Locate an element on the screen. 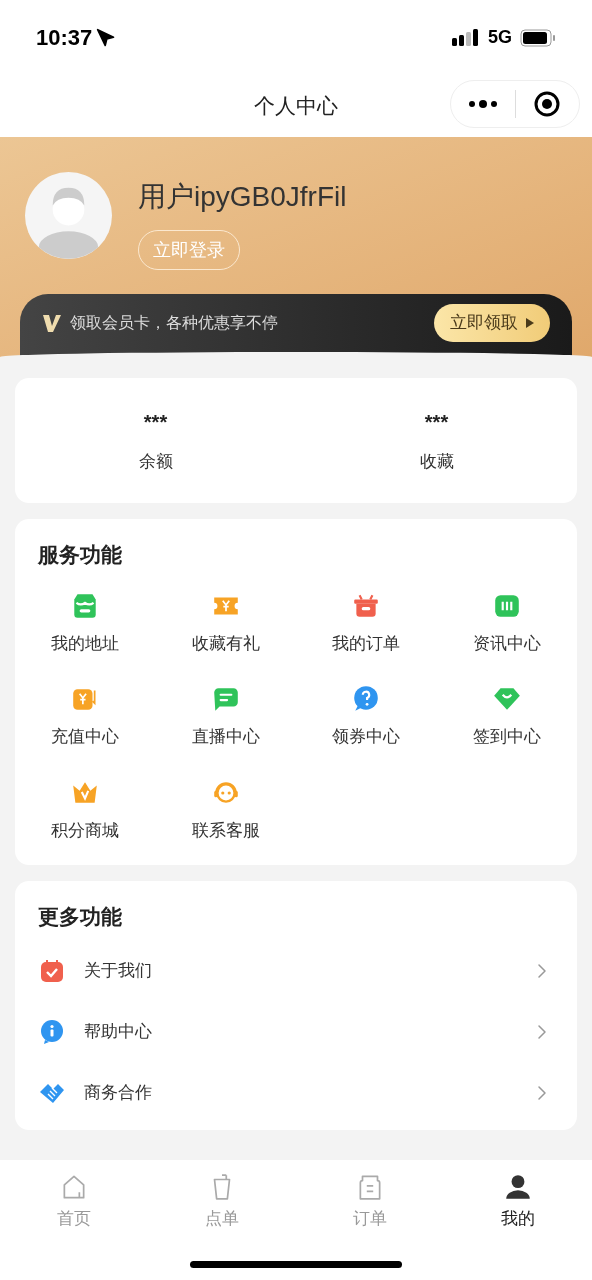 The image size is (592, 1280). tab-item: 我的 is located at coordinates (518, 1202).